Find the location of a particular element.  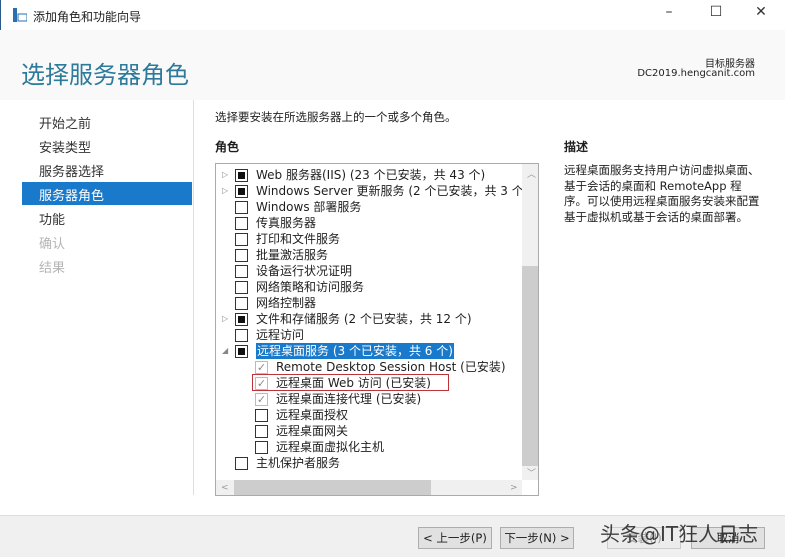

role-label: 远程桌面虚拟化主机 is located at coordinates (330, 447).